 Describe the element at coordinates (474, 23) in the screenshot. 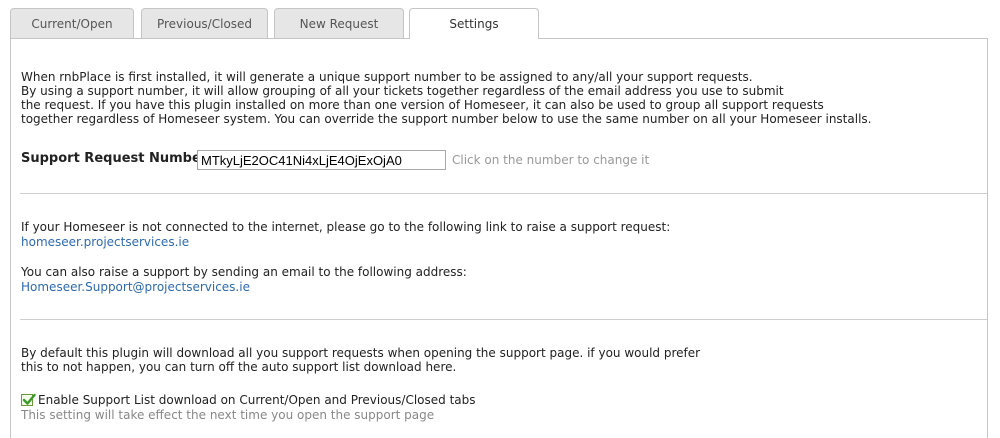

I see `tab-settings: Settings` at that location.